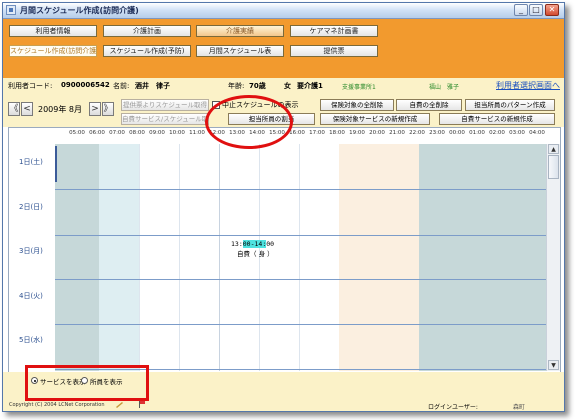  What do you see at coordinates (334, 31) in the screenshot?
I see `nav-caremanager-plan-button: ケアマネ計画書` at bounding box center [334, 31].